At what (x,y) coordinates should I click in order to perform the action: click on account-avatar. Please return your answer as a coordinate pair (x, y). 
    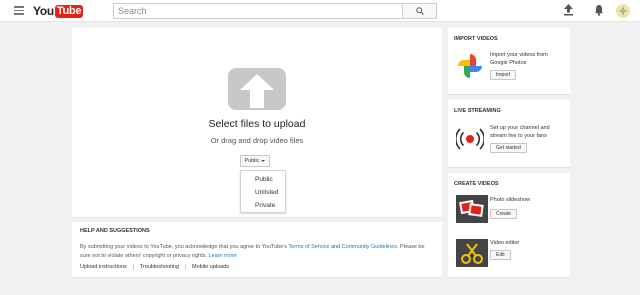
    Looking at the image, I should click on (623, 11).